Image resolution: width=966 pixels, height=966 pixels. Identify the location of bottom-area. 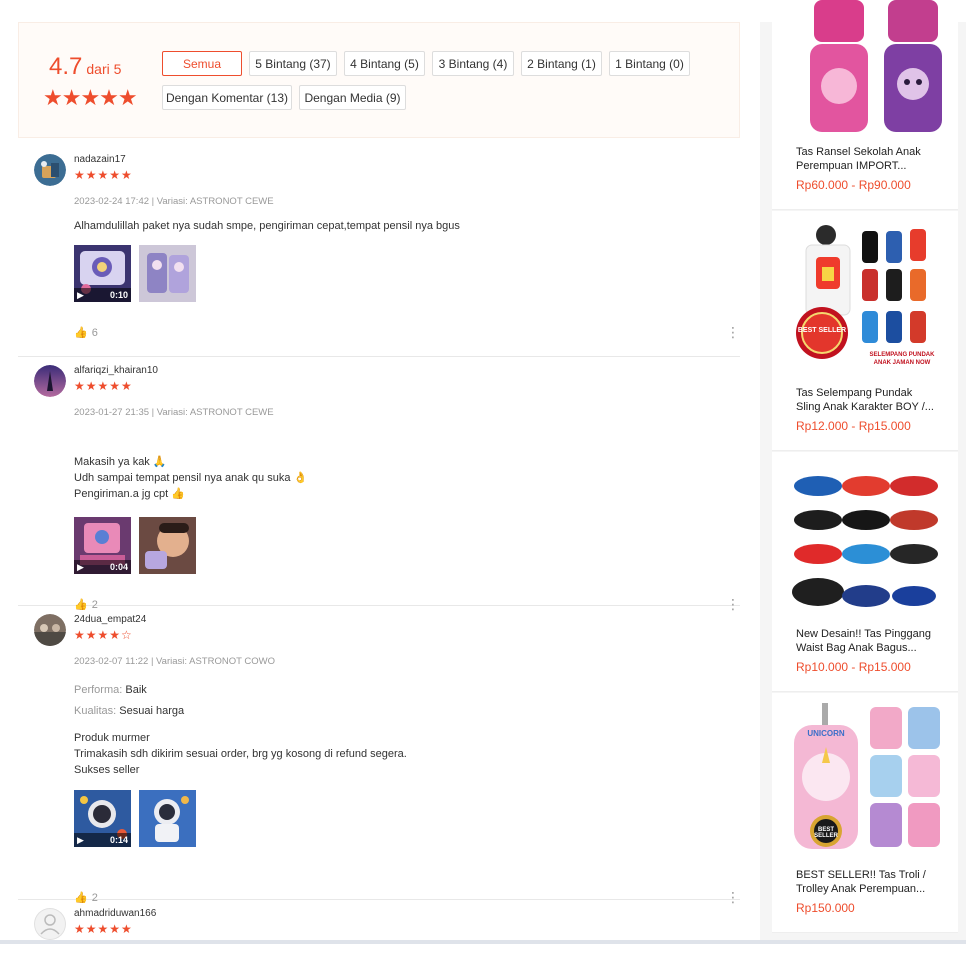
(483, 955).